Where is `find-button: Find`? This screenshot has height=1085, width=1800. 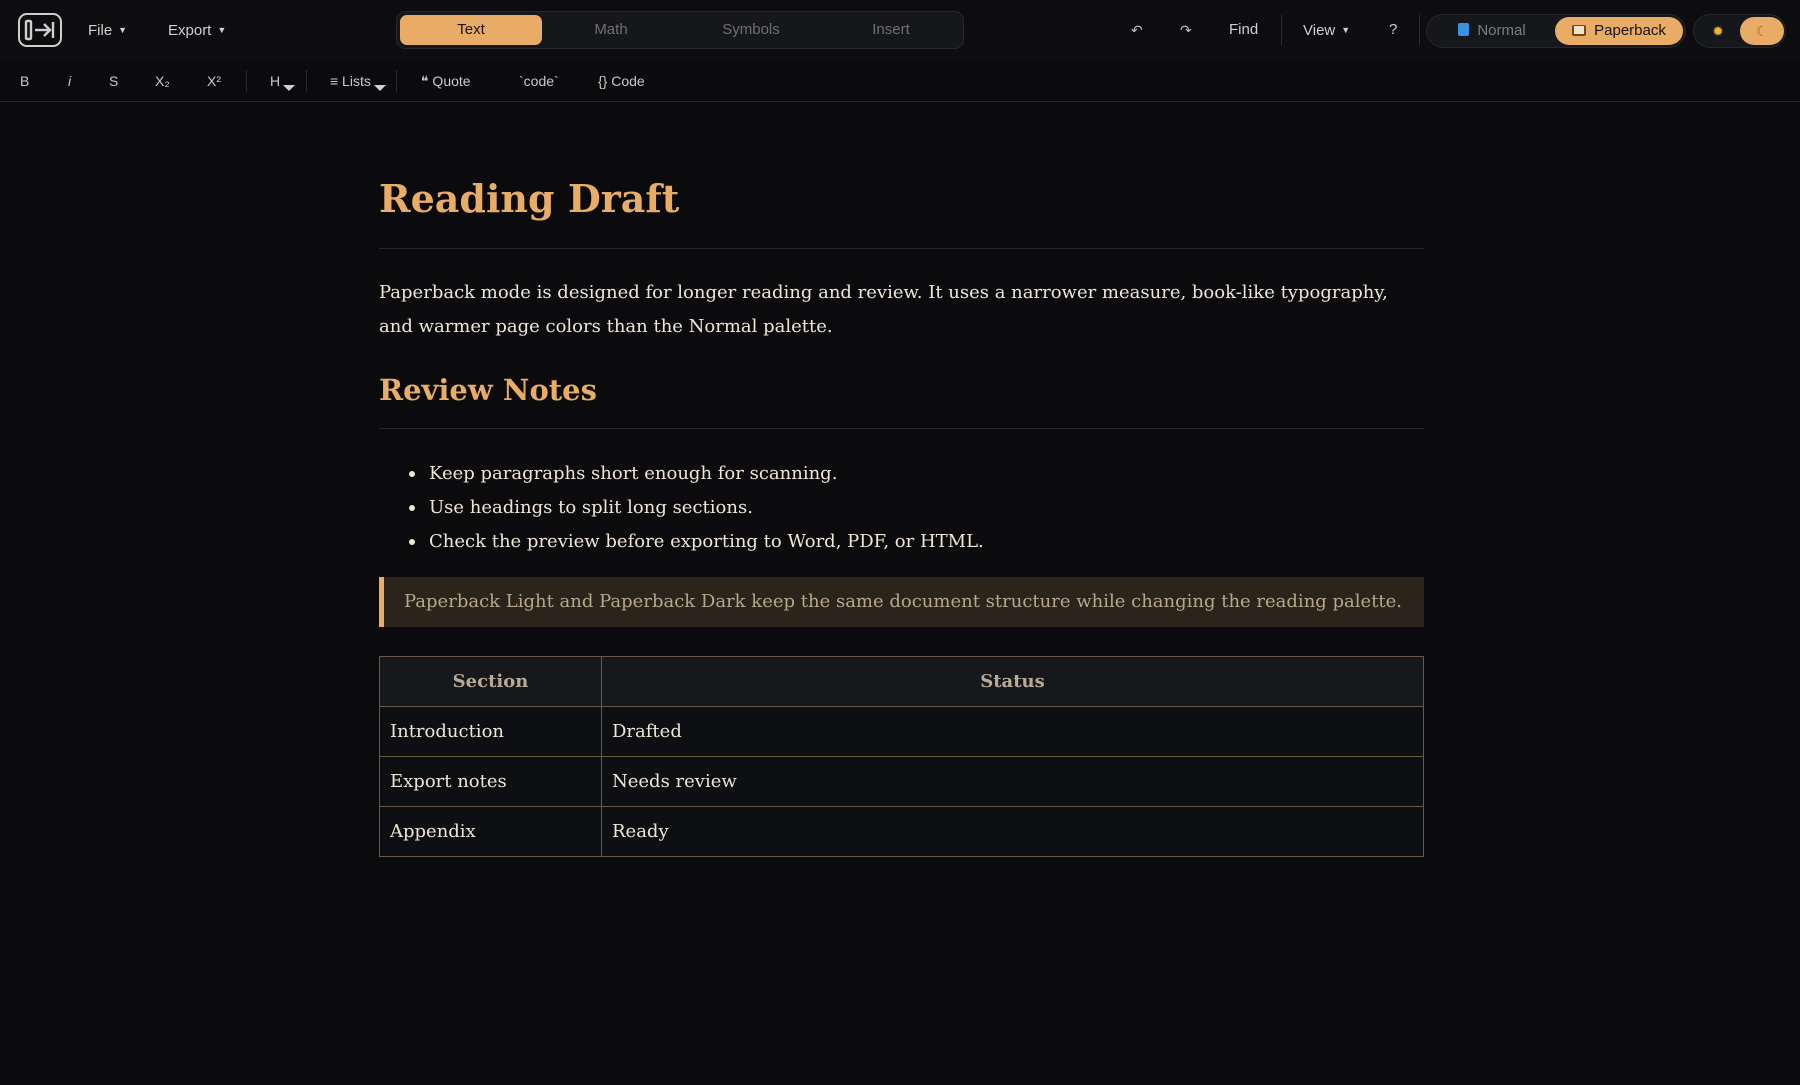
find-button: Find is located at coordinates (1243, 30).